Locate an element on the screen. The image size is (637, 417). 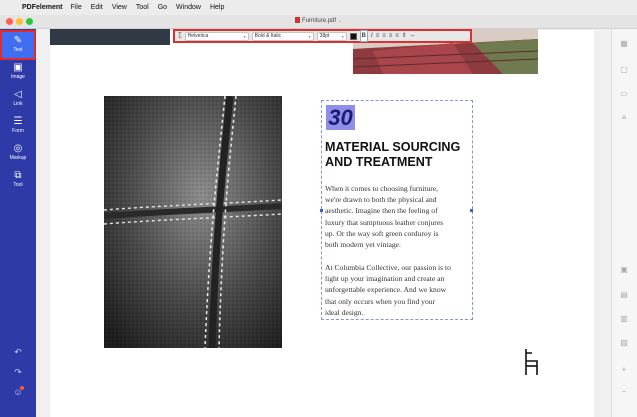
notification-badge is located at coordinates (22, 388).